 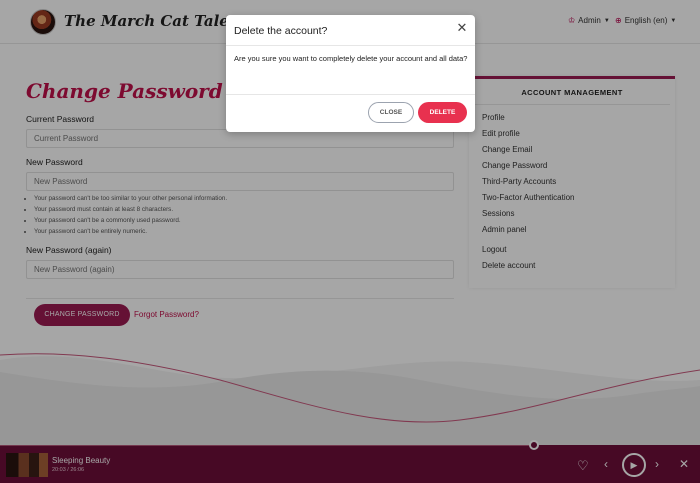 What do you see at coordinates (442, 112) in the screenshot?
I see `delete-button: DELETE` at bounding box center [442, 112].